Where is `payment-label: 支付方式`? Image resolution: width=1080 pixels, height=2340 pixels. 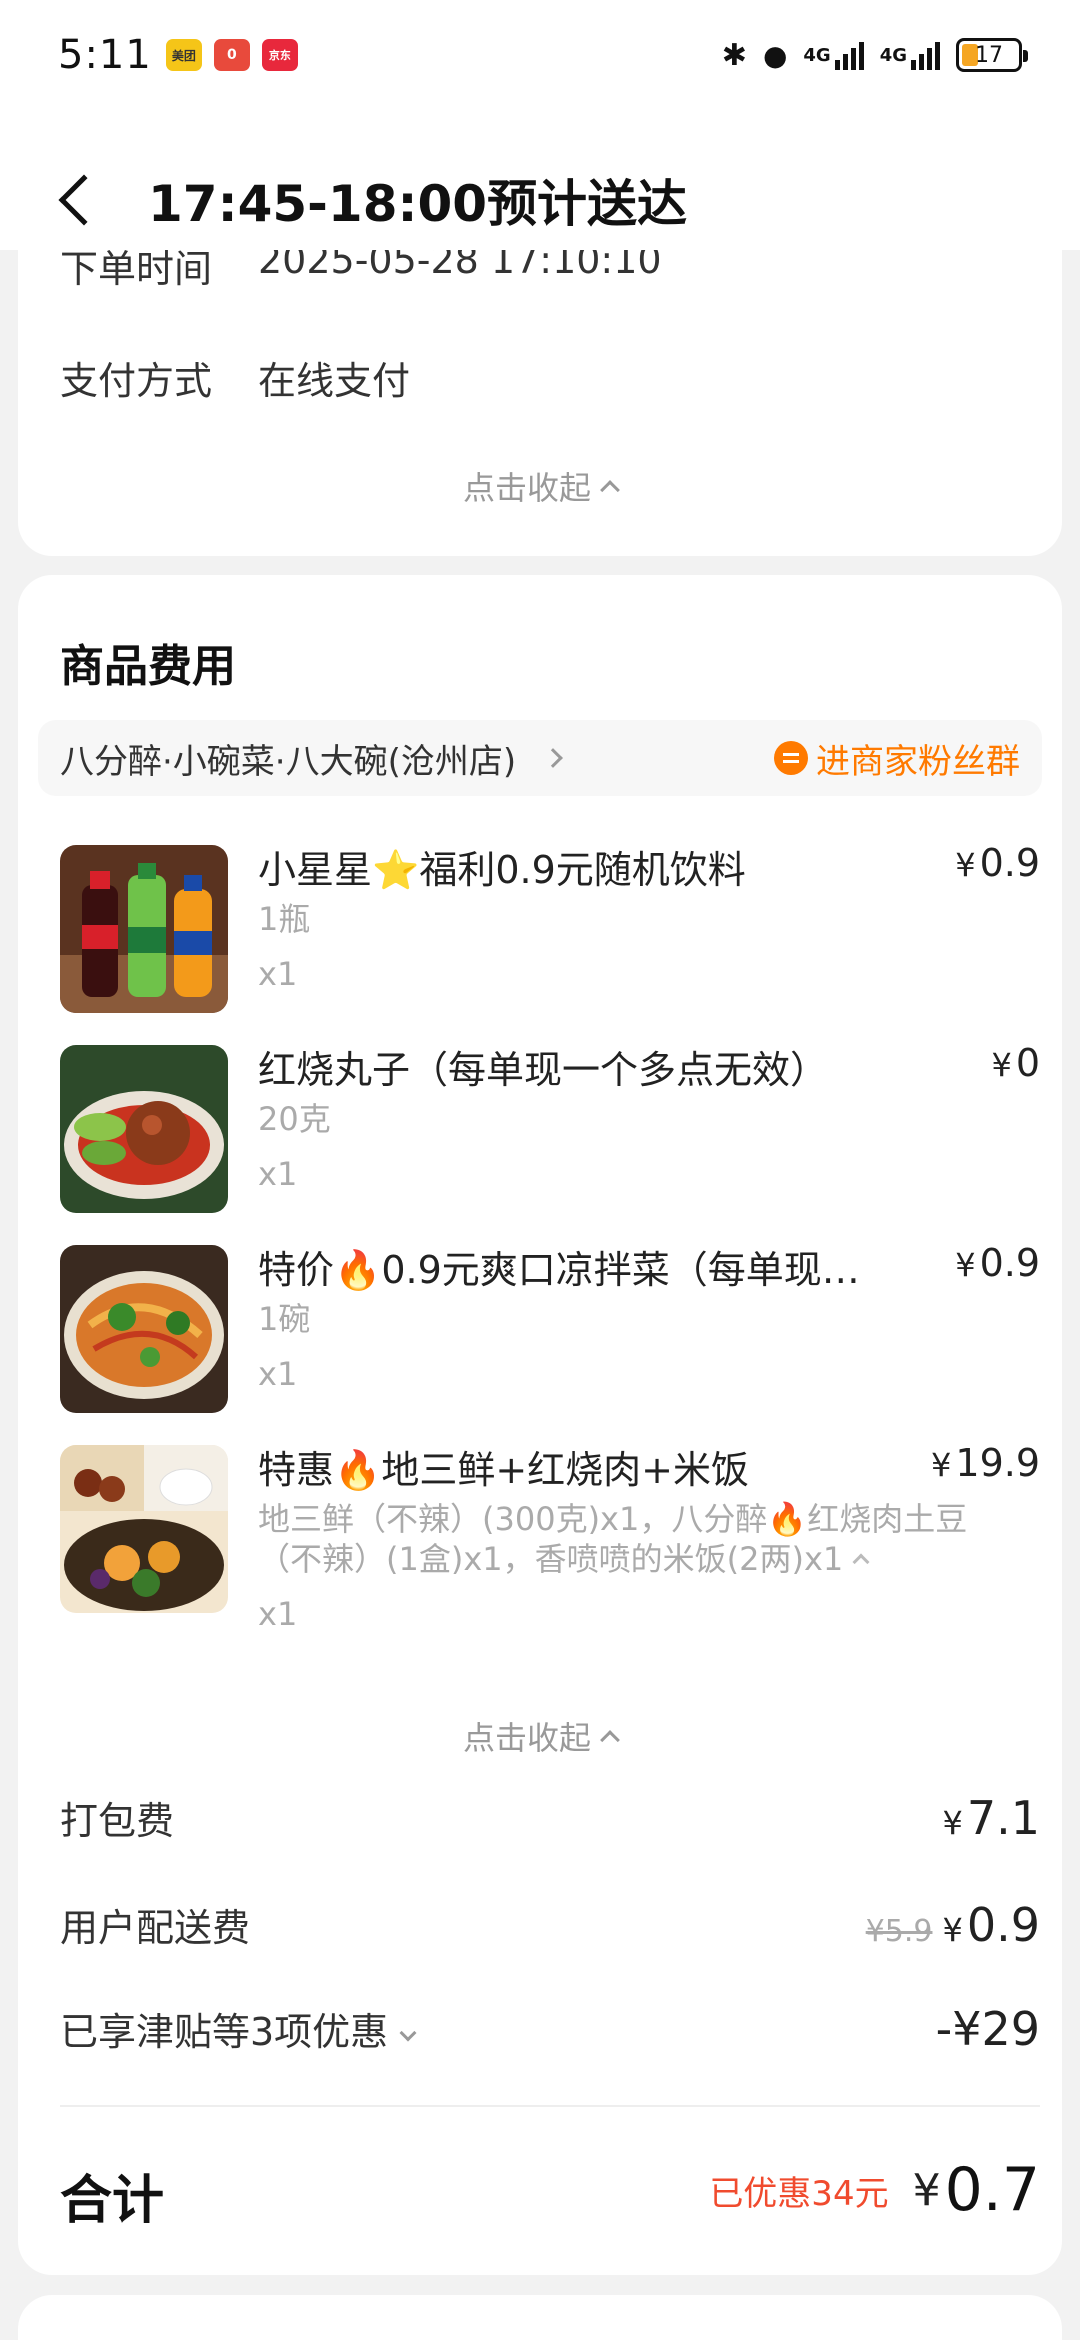 payment-label: 支付方式 is located at coordinates (136, 381).